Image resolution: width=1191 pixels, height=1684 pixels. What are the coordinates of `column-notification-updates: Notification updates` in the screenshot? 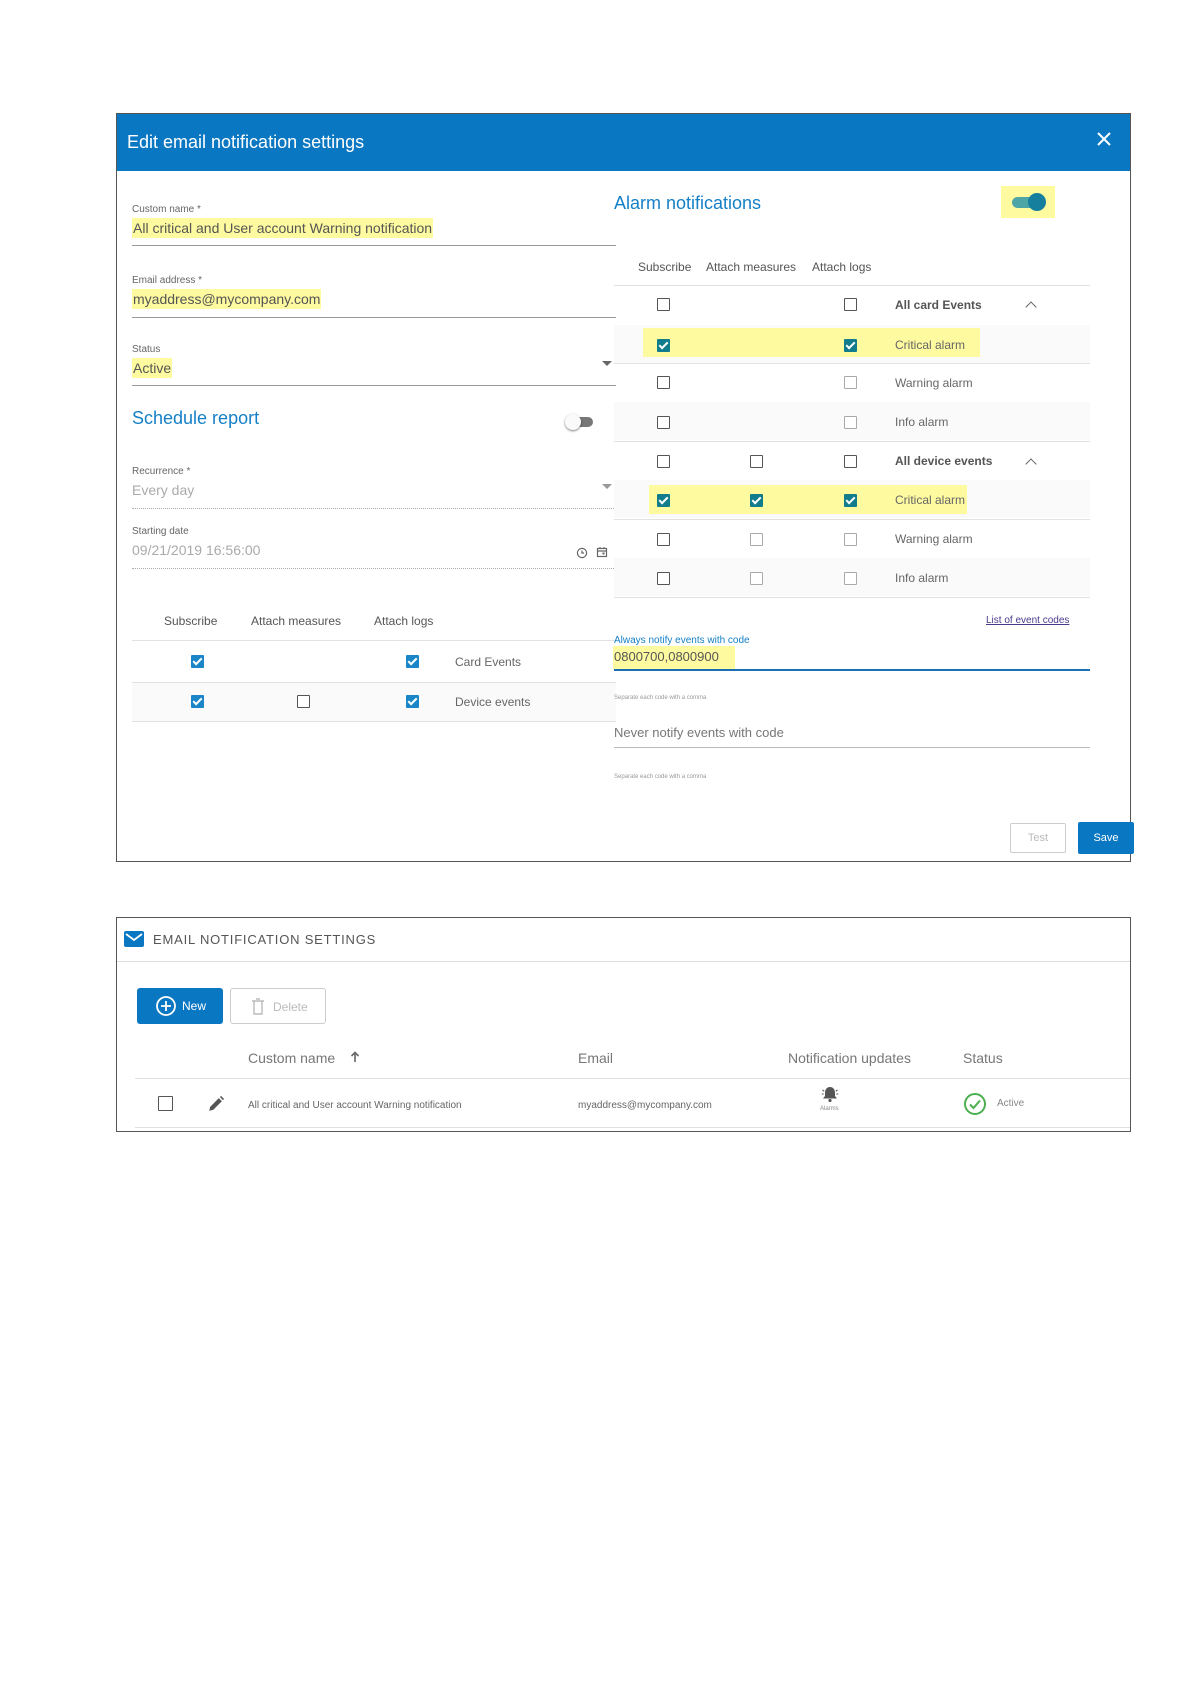 It's located at (849, 1058).